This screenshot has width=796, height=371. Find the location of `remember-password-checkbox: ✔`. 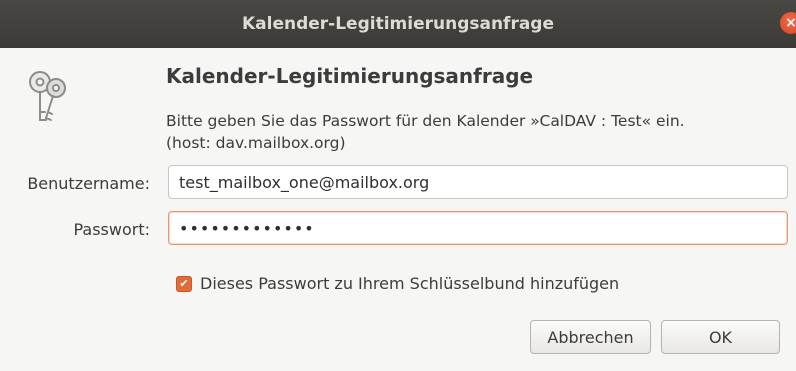

remember-password-checkbox: ✔ is located at coordinates (184, 283).